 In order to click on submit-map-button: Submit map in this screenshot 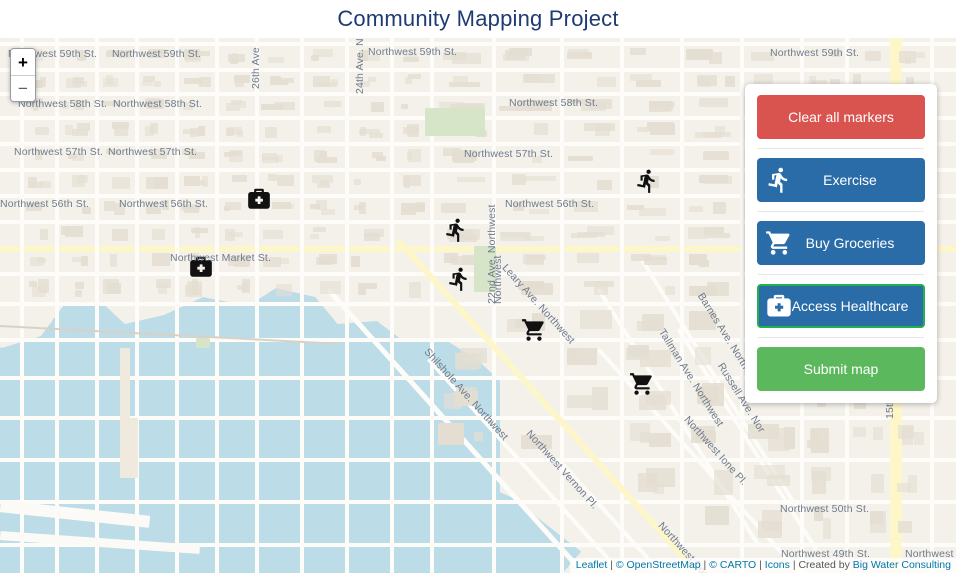, I will do `click(841, 369)`.